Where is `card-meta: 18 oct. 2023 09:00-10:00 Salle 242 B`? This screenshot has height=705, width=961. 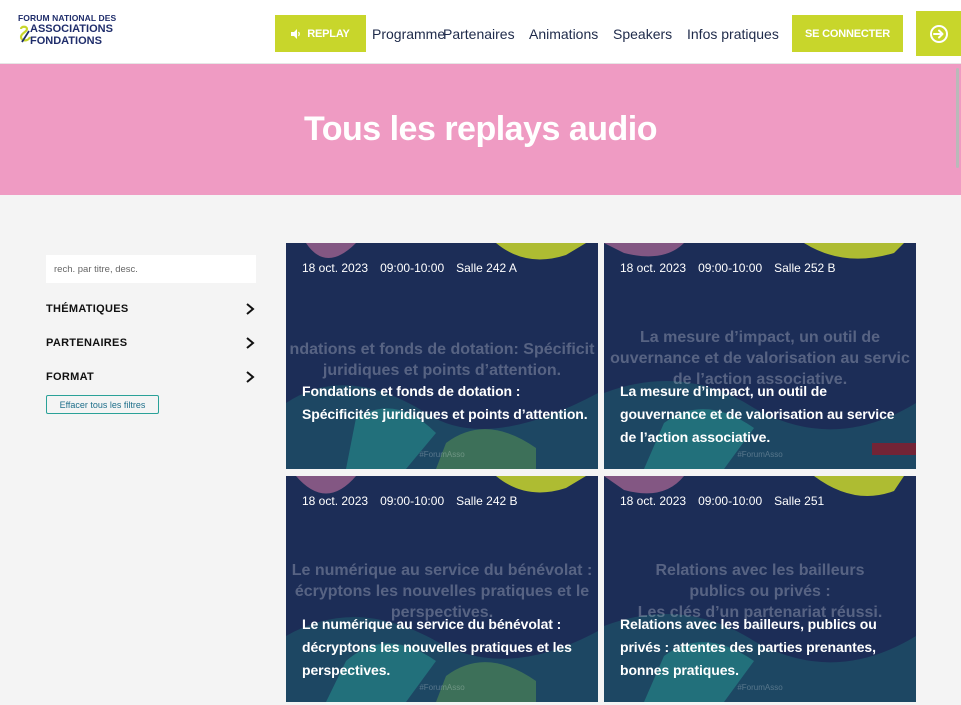 card-meta: 18 oct. 2023 09:00-10:00 Salle 242 B is located at coordinates (410, 501).